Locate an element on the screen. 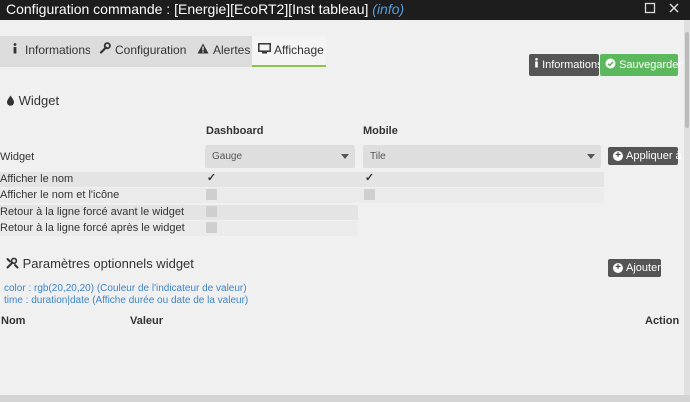 This screenshot has height=402, width=690. row-nom-icone-label: Afficher le nom et l'icône is located at coordinates (60, 195).